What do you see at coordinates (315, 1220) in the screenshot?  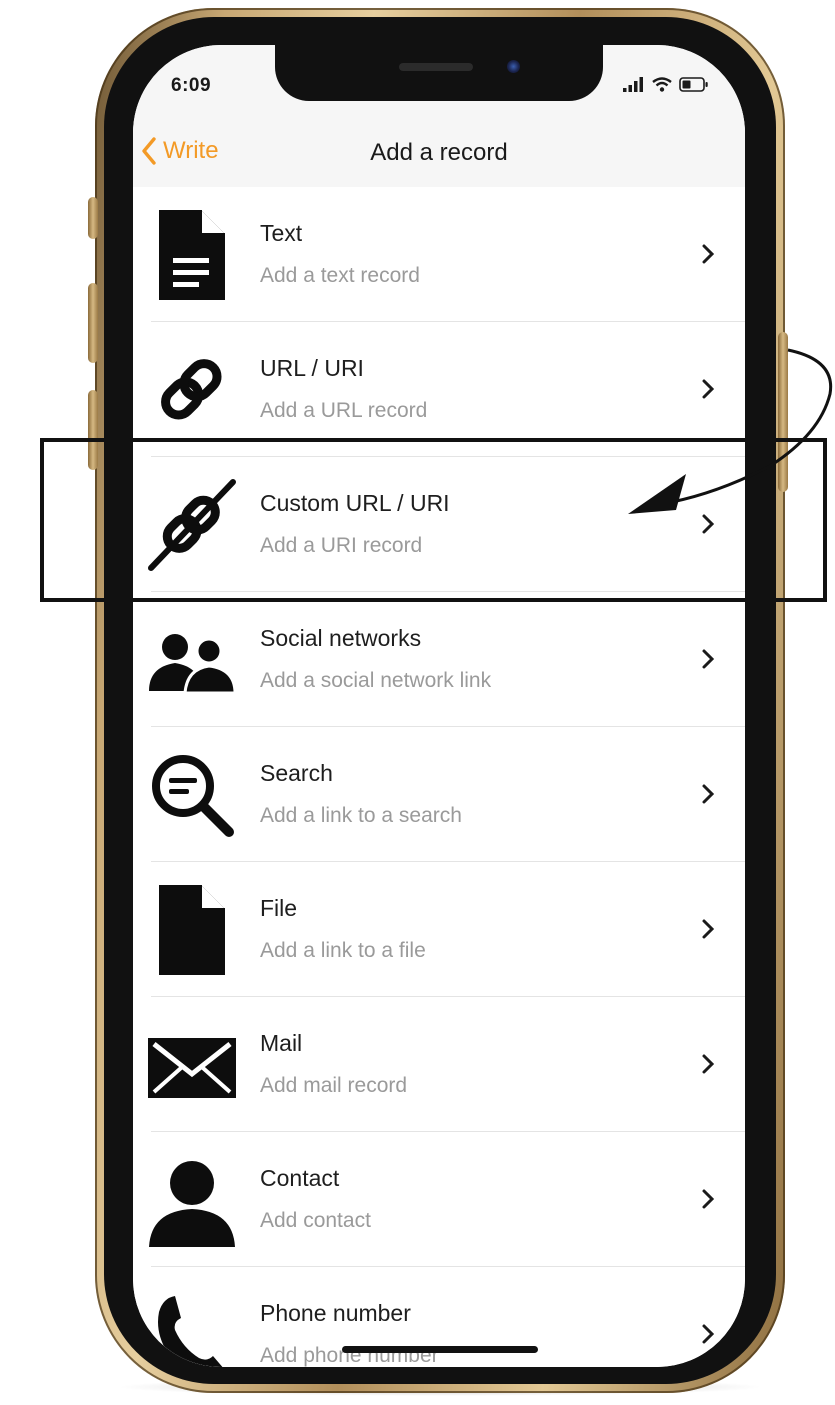 I see `record-subtitle: Add contact` at bounding box center [315, 1220].